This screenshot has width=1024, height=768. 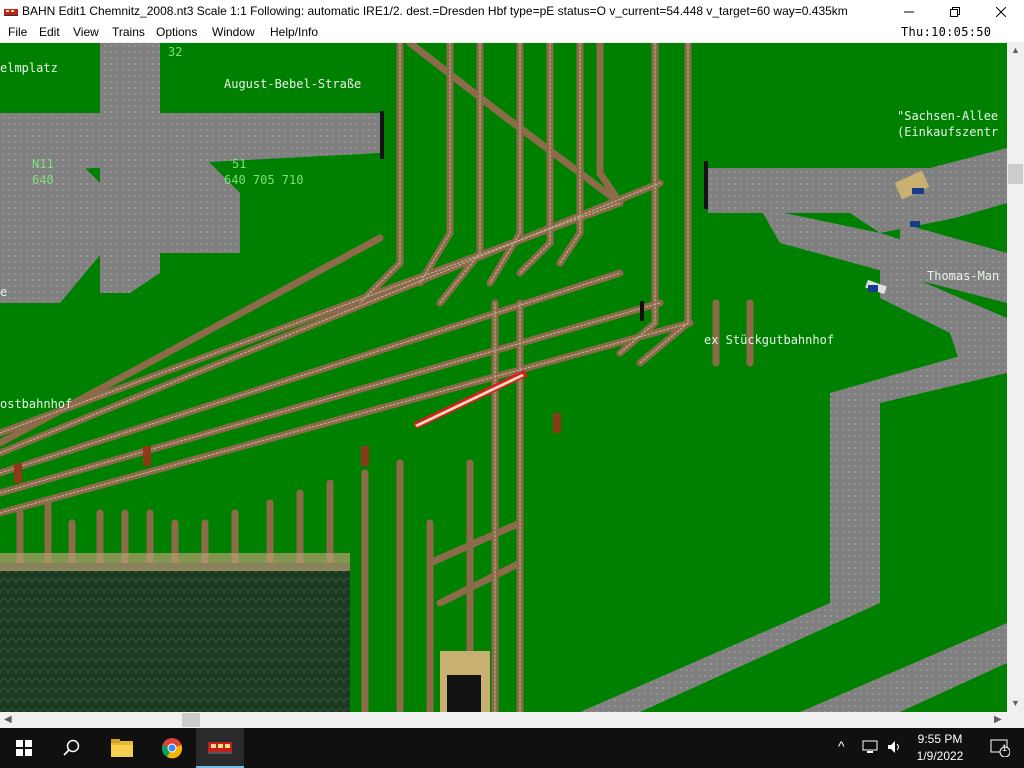 I want to click on restore-icon, so click(x=955, y=12).